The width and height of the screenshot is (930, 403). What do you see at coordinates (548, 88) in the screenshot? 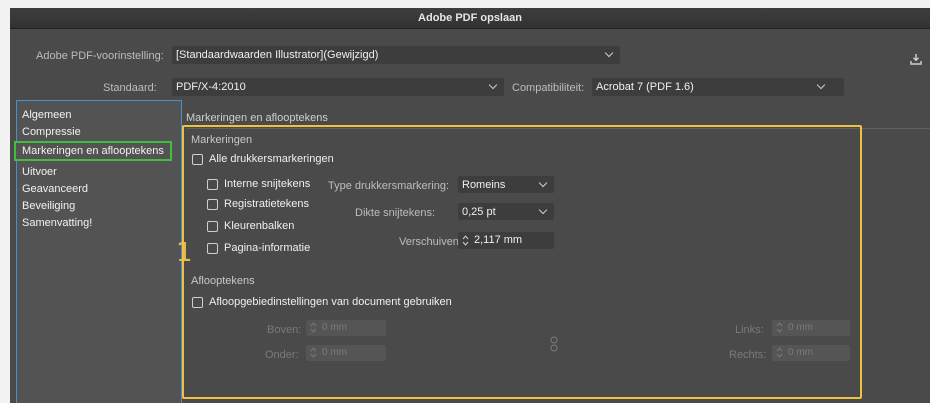
I see `compatibility-label: Compatibiliteit:` at bounding box center [548, 88].